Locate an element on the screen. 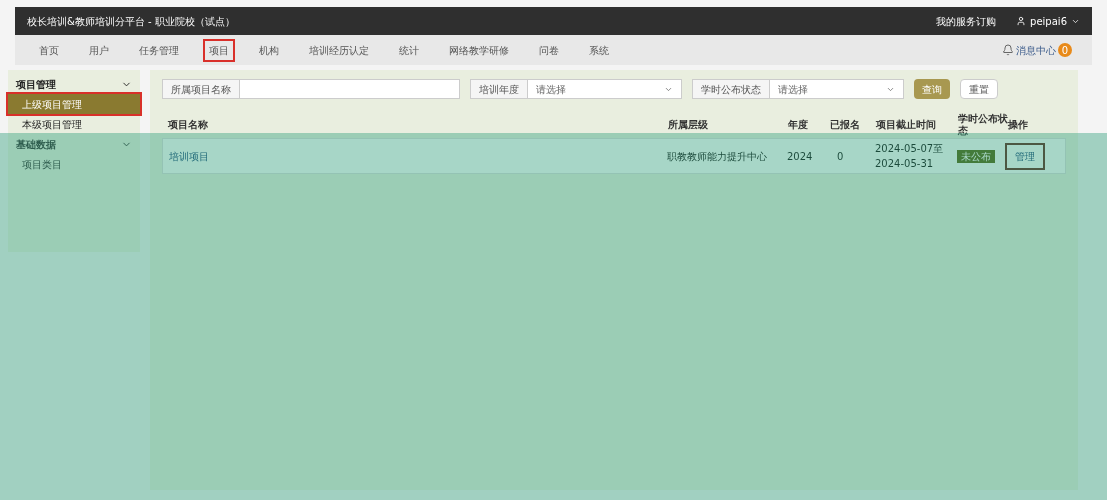 Image resolution: width=1107 pixels, height=500 pixels. sidebar-group: 基础数据 is located at coordinates (74, 144).